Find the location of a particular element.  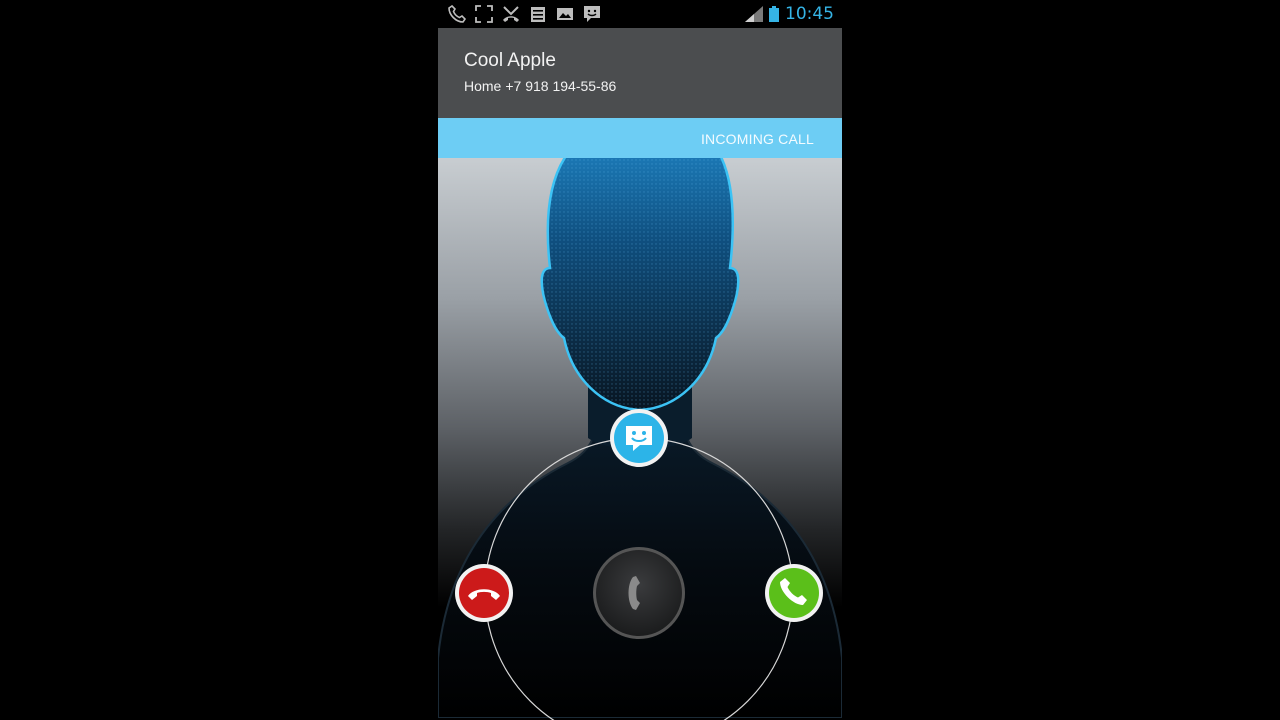

screenshot-icon is located at coordinates (484, 14).